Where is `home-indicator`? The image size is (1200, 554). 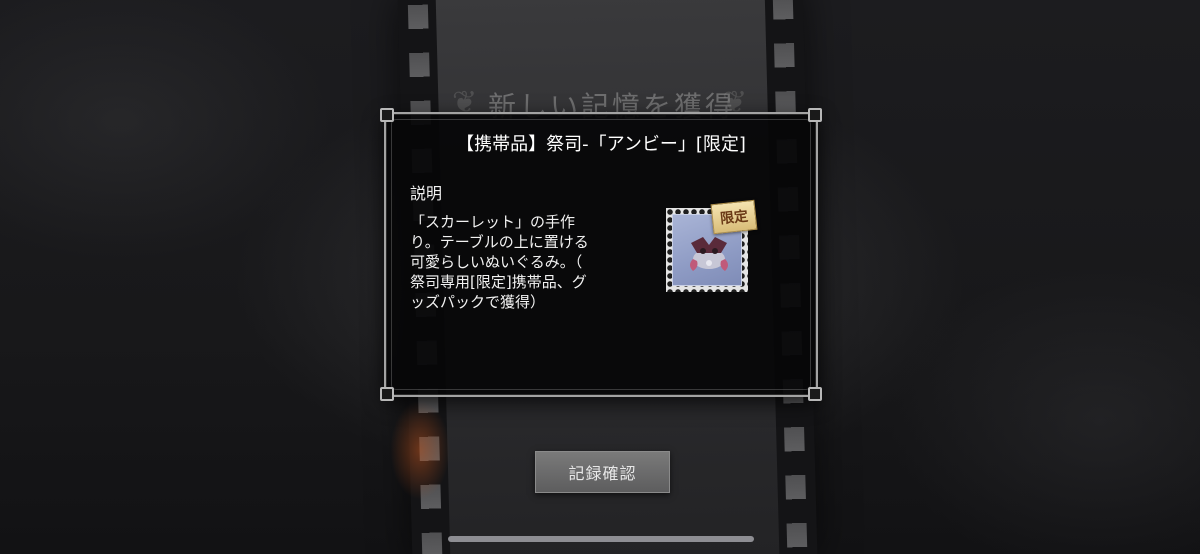 home-indicator is located at coordinates (601, 539).